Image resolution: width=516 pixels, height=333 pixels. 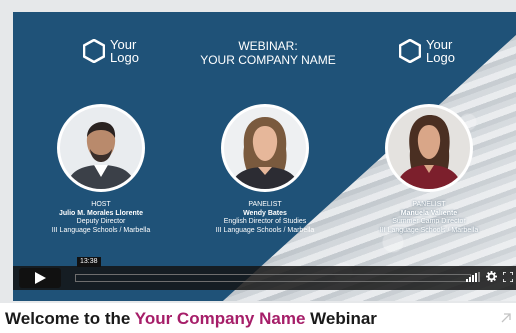 I want to click on host-name: Julio M. Morales Llorente, so click(x=100, y=213).